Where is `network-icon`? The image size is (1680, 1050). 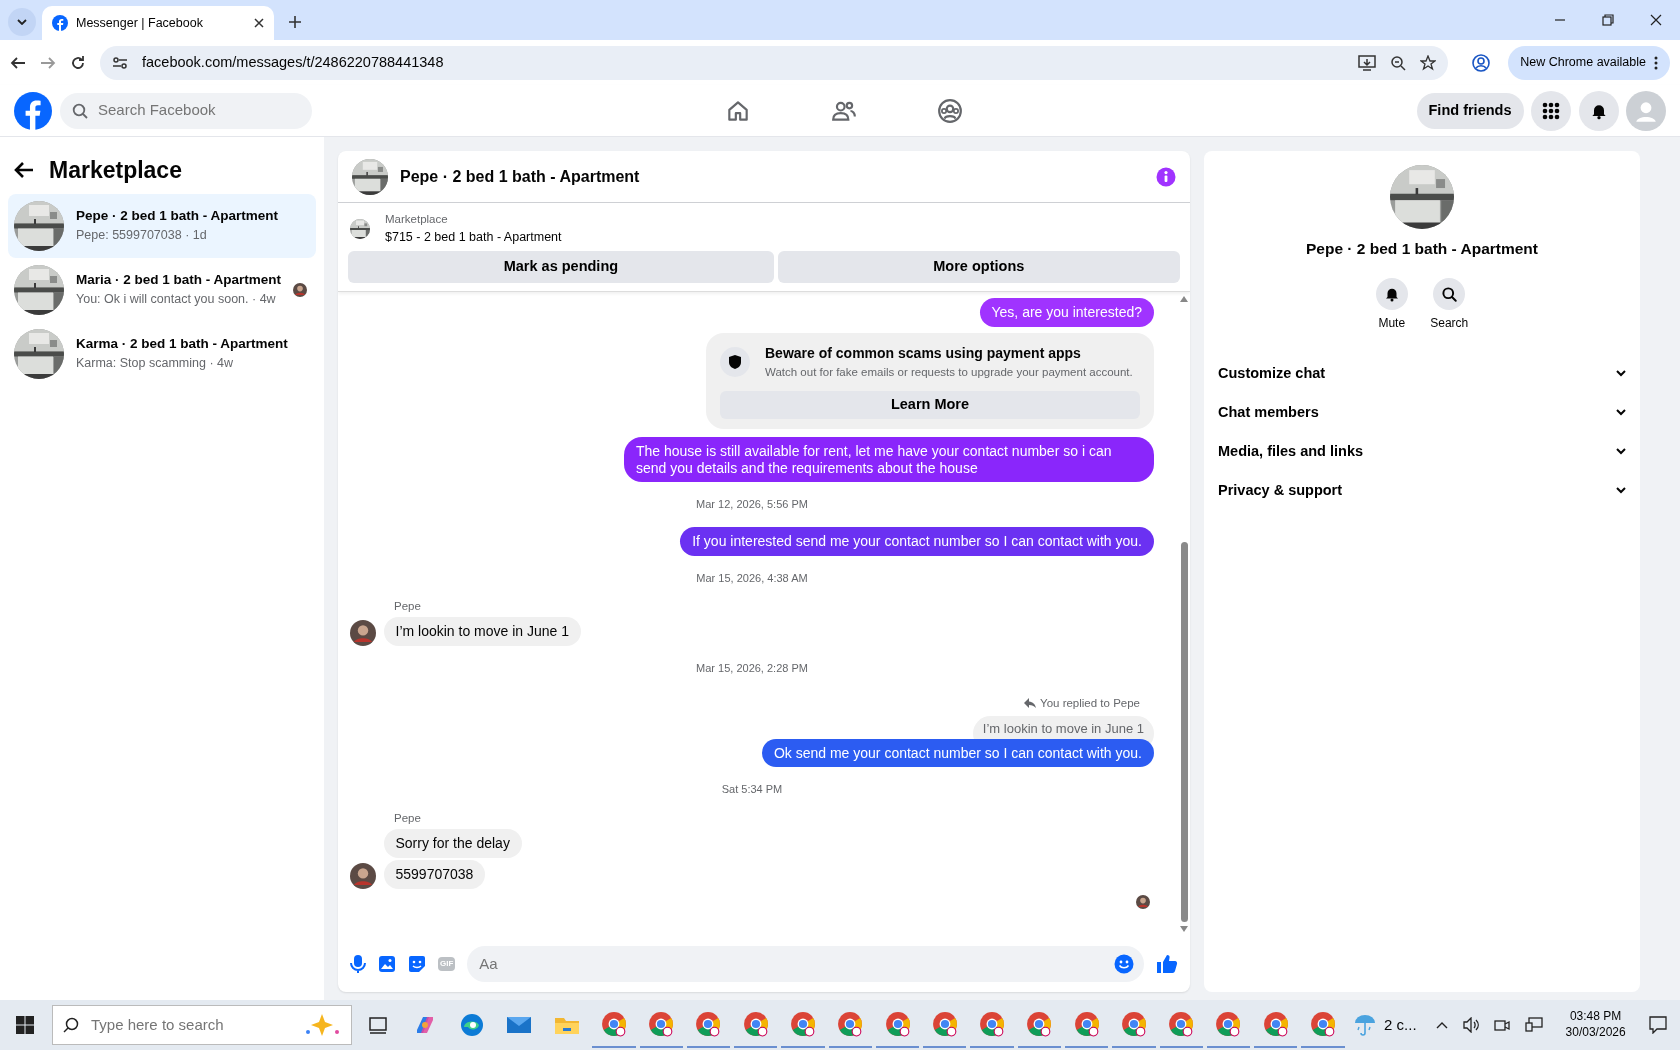 network-icon is located at coordinates (1533, 1025).